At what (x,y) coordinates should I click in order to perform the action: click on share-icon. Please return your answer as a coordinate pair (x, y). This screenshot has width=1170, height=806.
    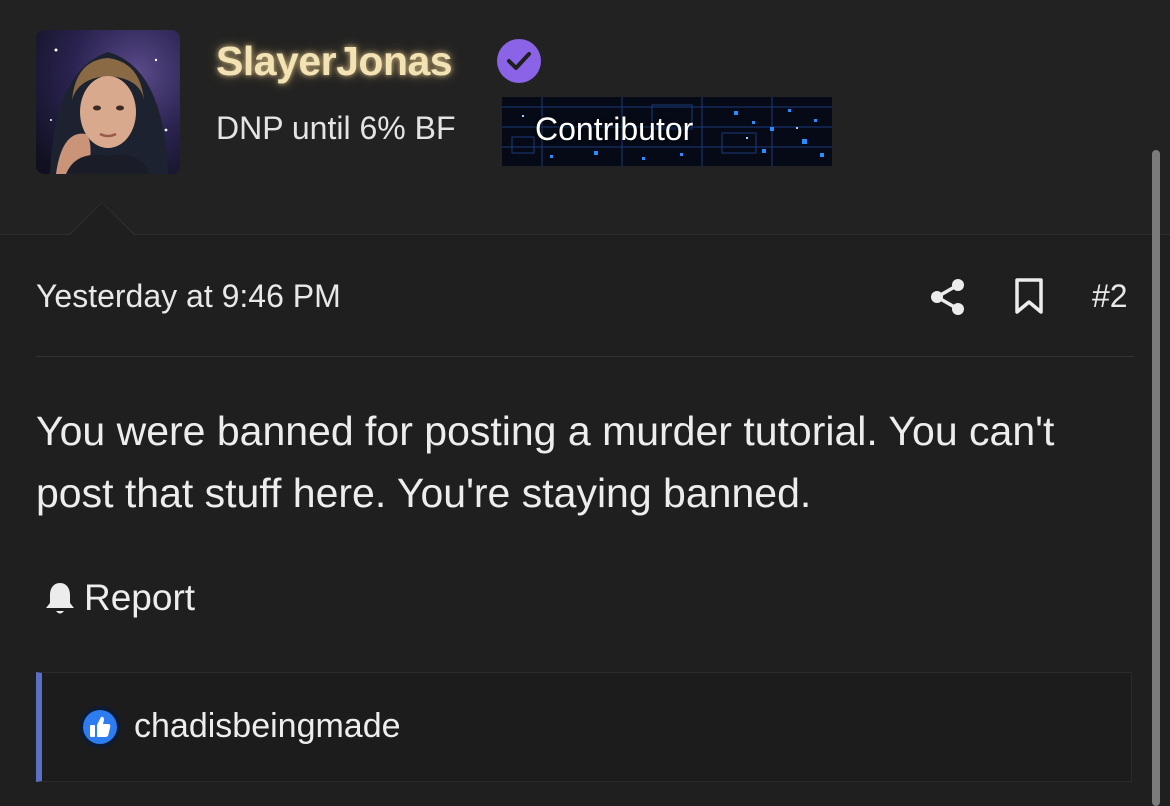
    Looking at the image, I should click on (948, 297).